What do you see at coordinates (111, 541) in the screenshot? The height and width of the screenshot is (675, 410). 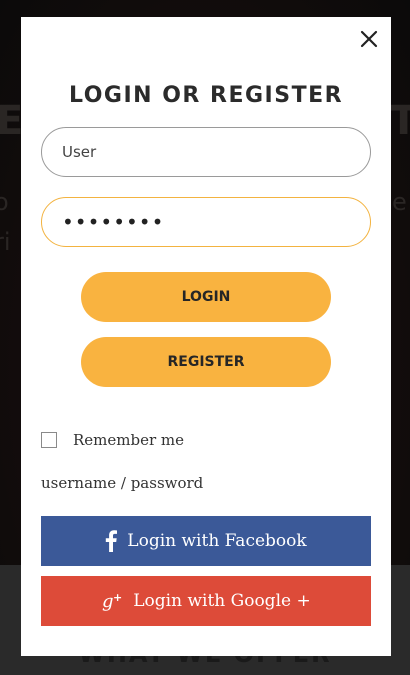 I see `facebook-icon` at bounding box center [111, 541].